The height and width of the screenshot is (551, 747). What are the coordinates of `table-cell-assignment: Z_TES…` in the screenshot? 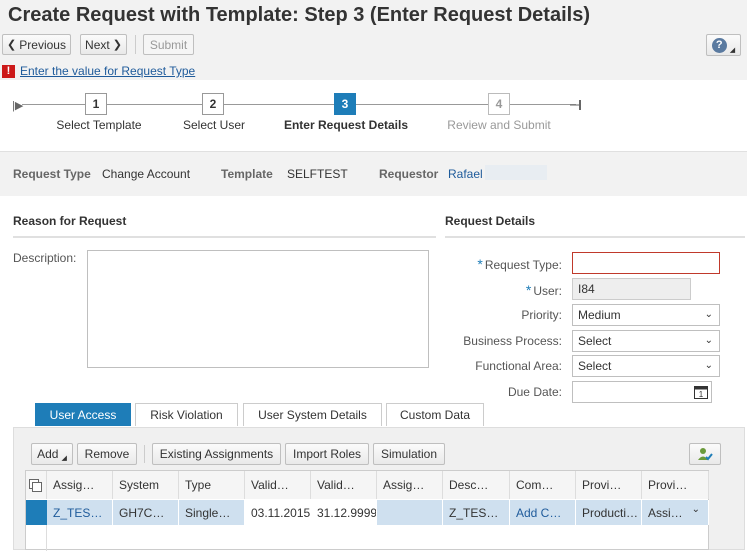 It's located at (80, 512).